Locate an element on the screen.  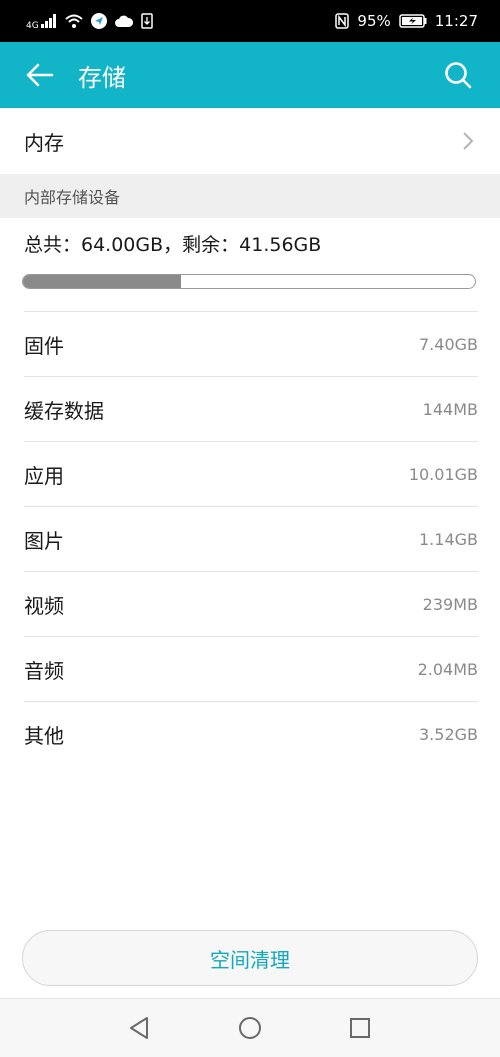
storage-category-item: 其他 3.52GB is located at coordinates (251, 733).